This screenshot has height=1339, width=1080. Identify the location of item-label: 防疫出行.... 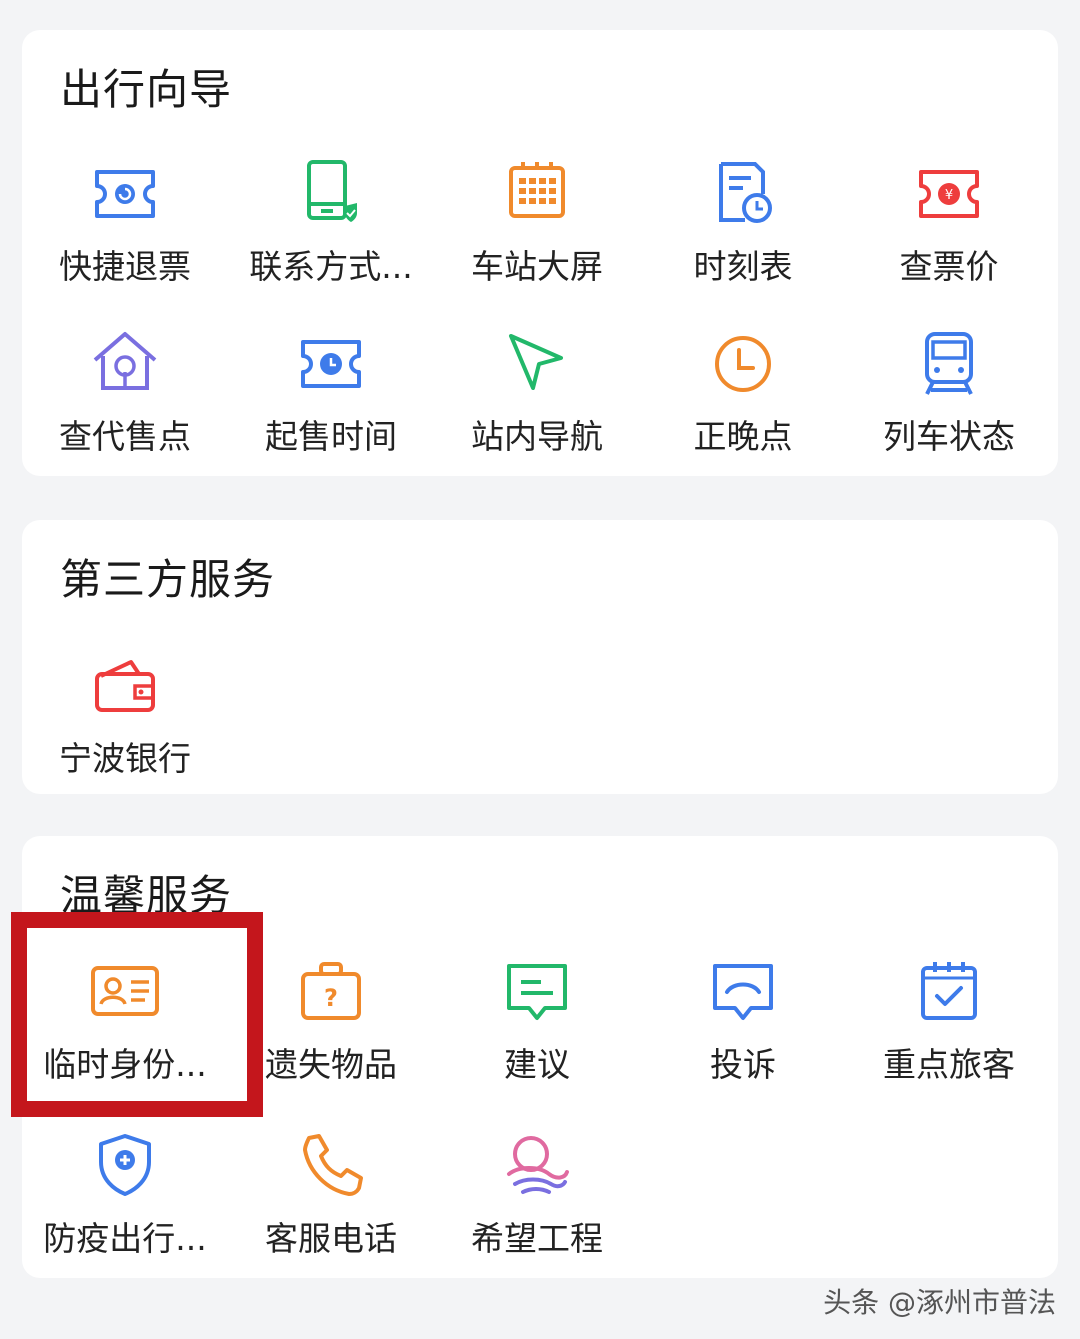
(125, 1238).